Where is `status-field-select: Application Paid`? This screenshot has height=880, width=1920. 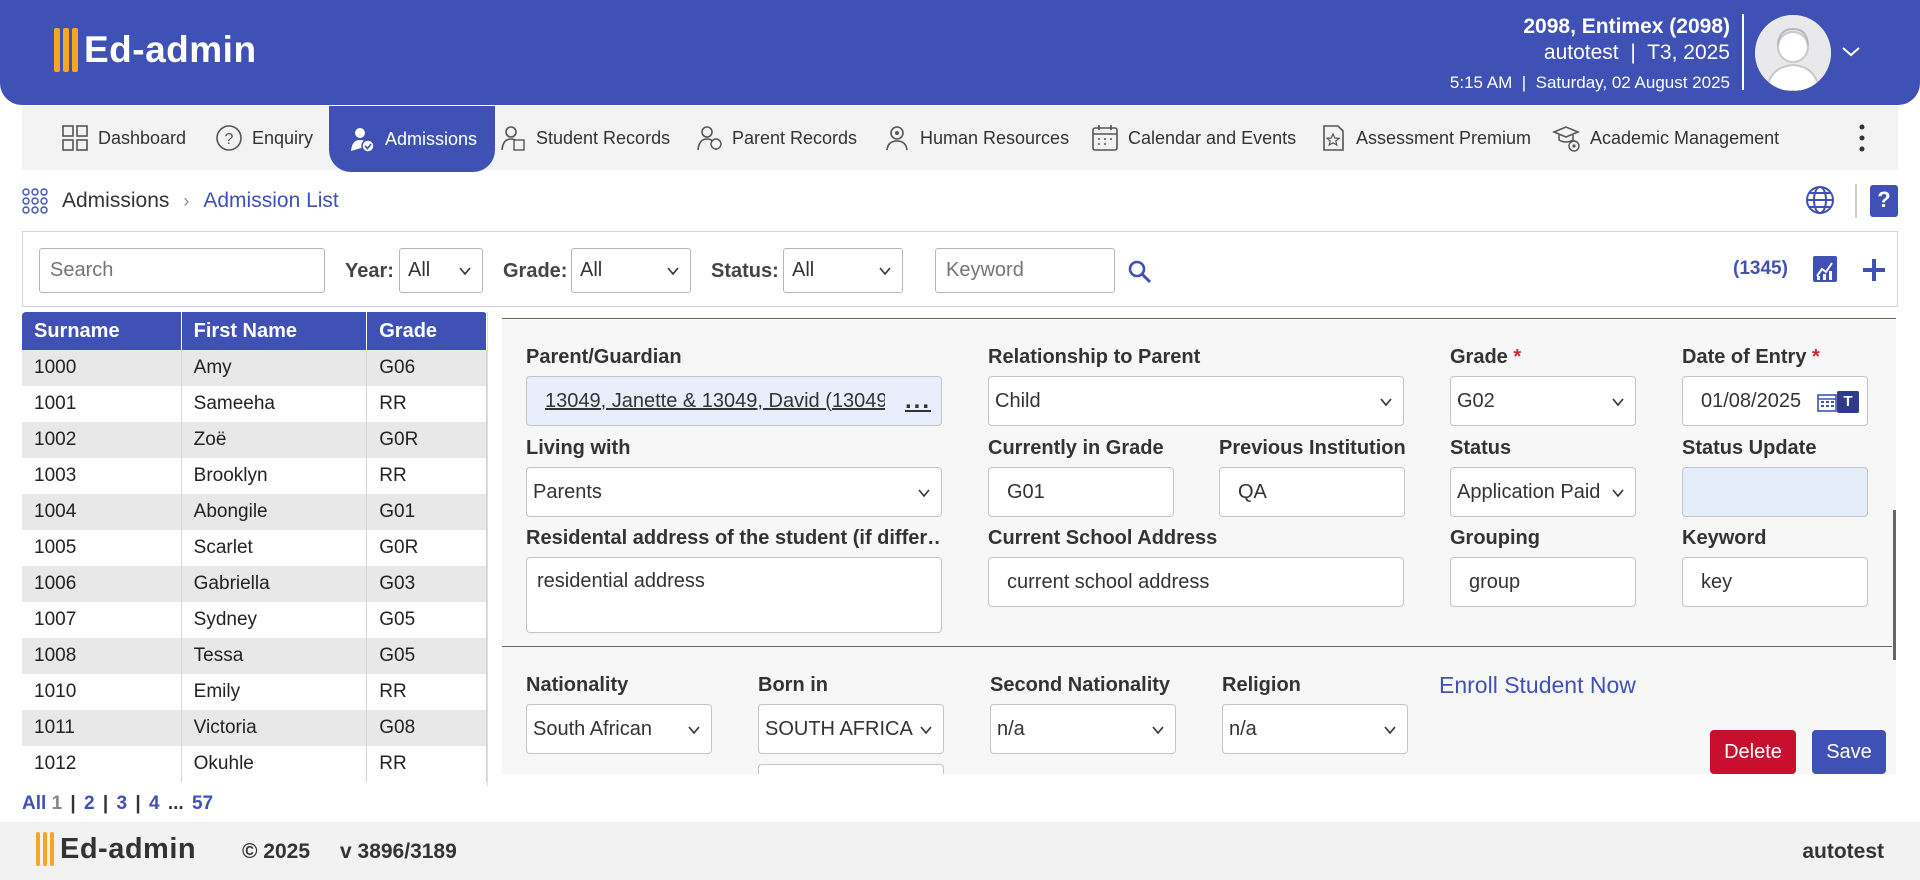 status-field-select: Application Paid is located at coordinates (1543, 492).